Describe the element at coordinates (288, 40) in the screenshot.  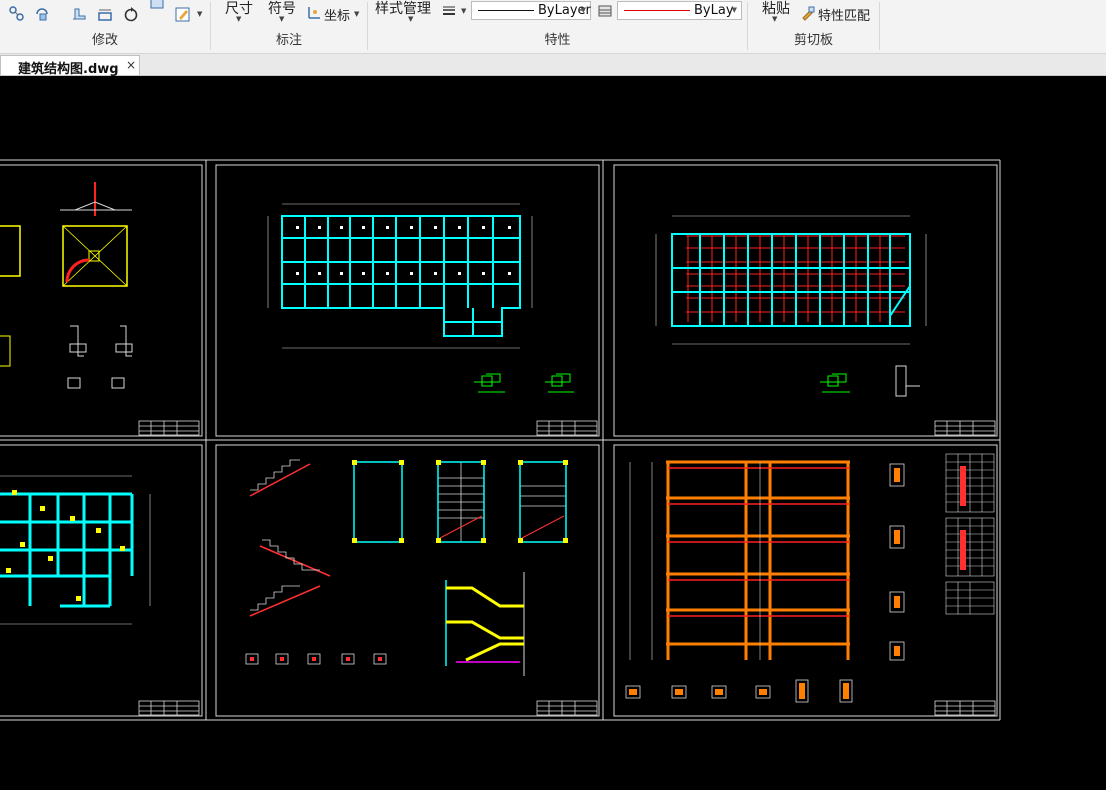
I see `annotate-group-label: 标注` at that location.